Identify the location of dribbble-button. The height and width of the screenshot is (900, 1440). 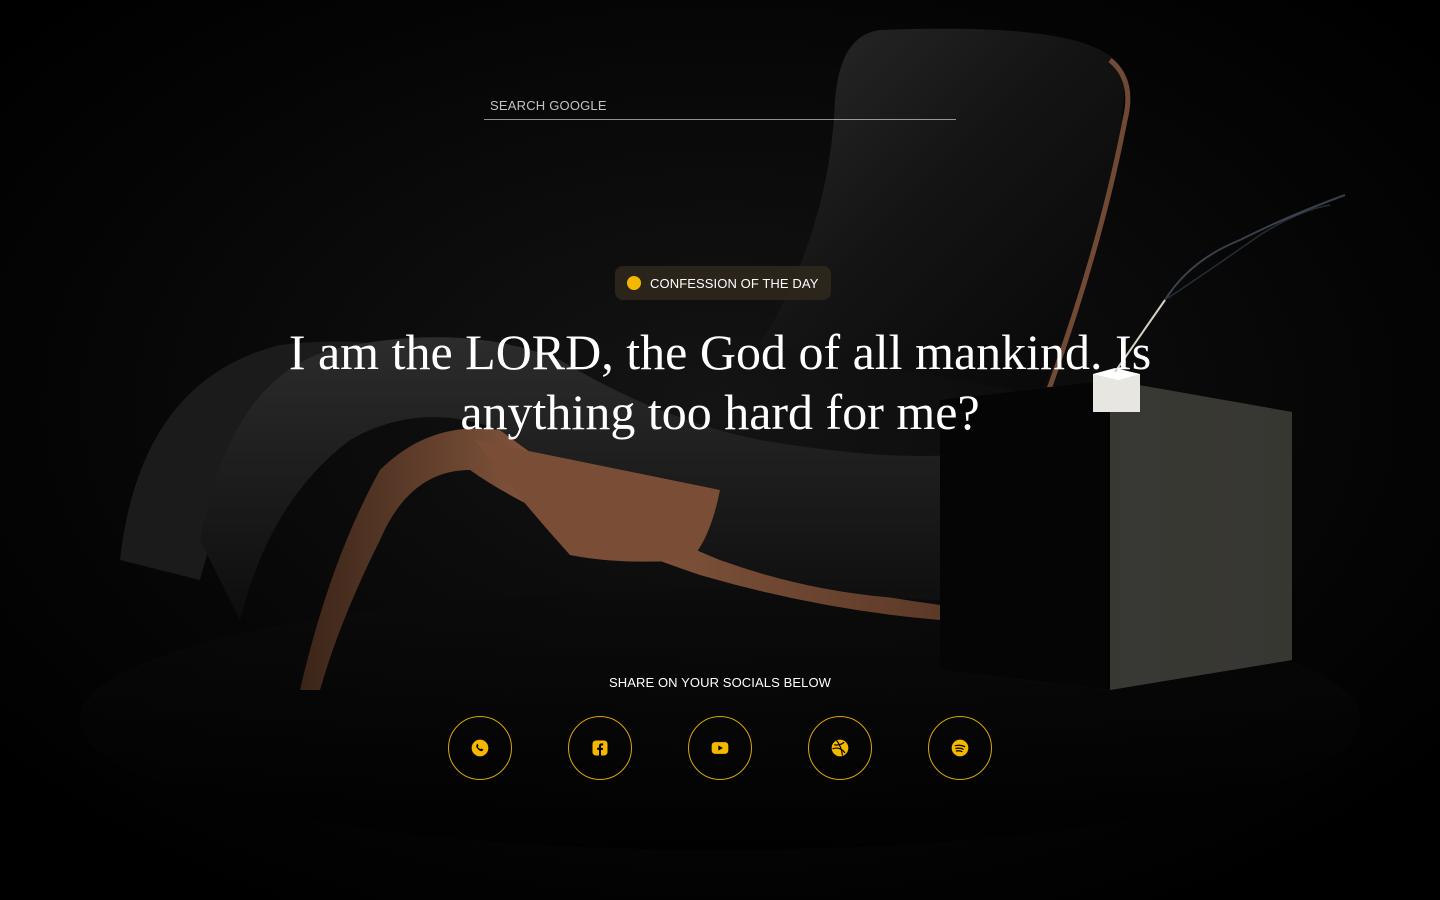
(840, 748).